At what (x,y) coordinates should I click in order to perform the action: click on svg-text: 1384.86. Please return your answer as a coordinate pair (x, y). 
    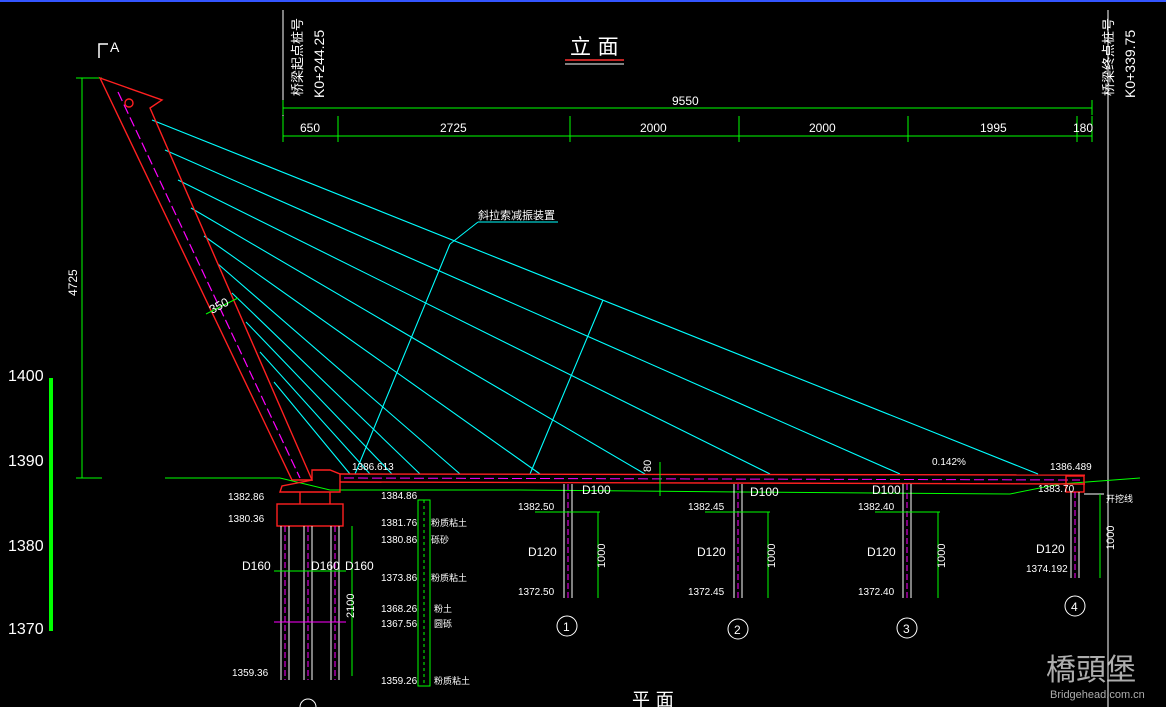
    Looking at the image, I should click on (399, 496).